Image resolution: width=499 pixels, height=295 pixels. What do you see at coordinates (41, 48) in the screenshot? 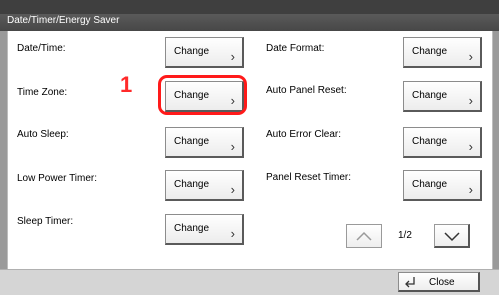
I see `date-time-label: Date/Time:` at bounding box center [41, 48].